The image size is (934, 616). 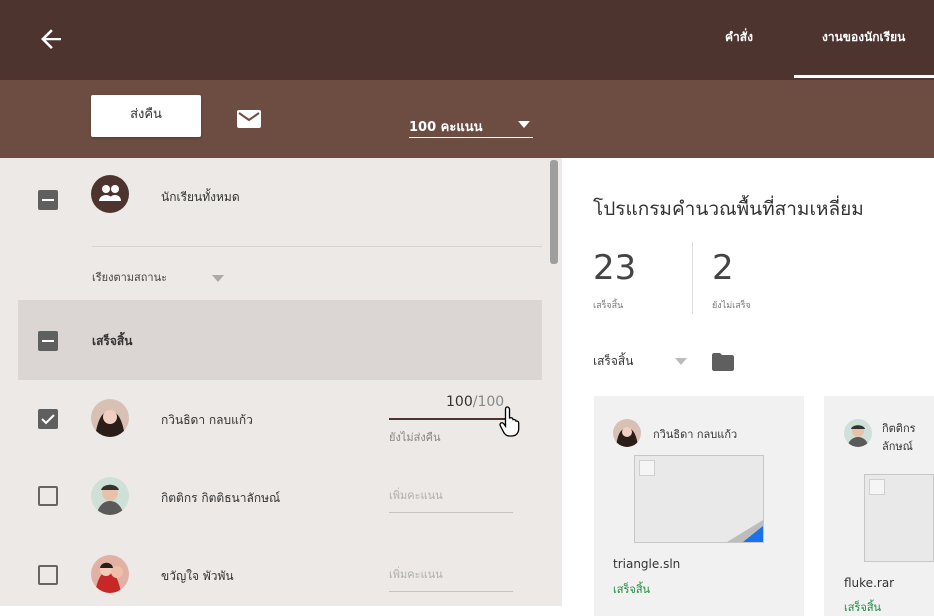 What do you see at coordinates (146, 116) in the screenshot?
I see `return-button: ส่งคืน` at bounding box center [146, 116].